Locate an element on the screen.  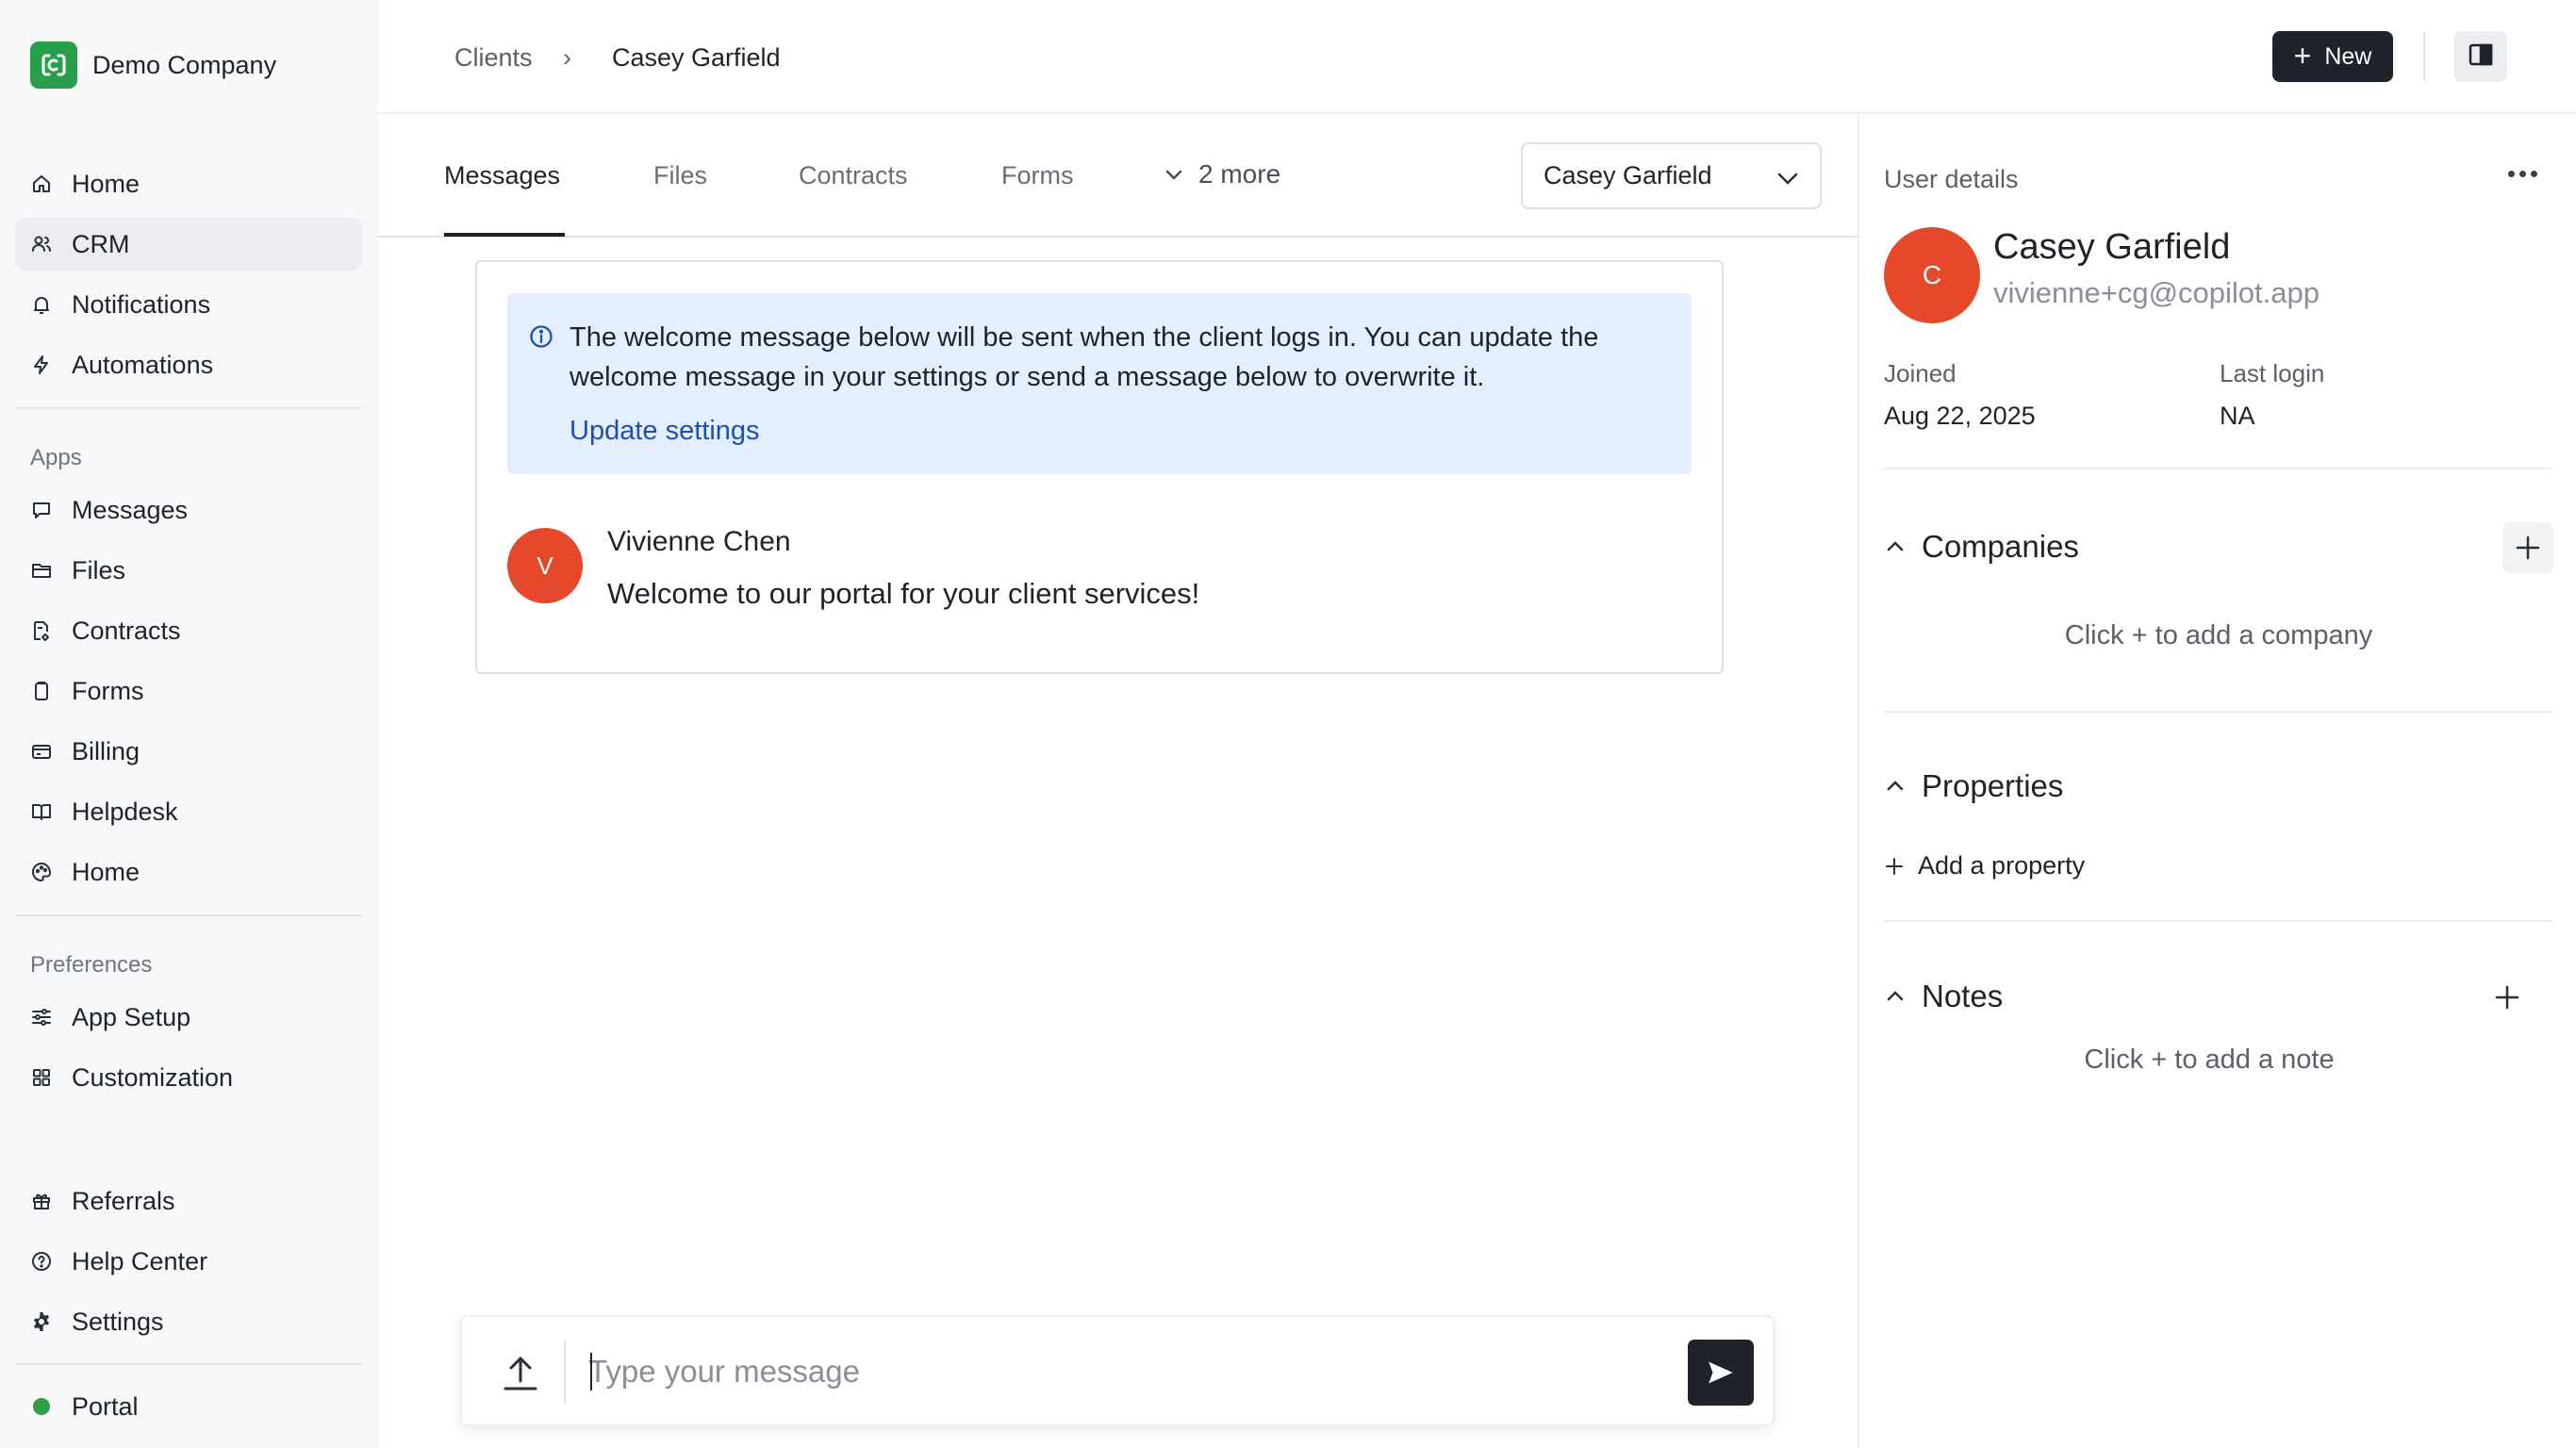
message-input is located at coordinates (1107, 1371).